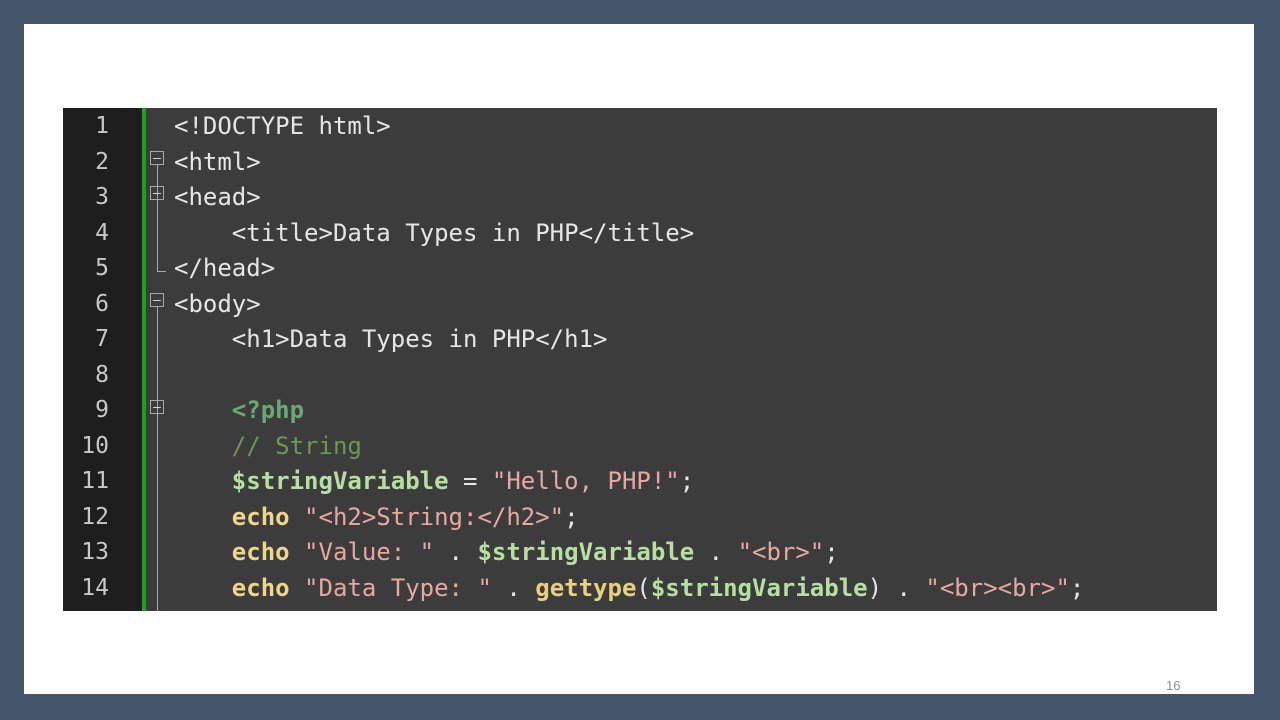 The height and width of the screenshot is (720, 1280). What do you see at coordinates (1173, 685) in the screenshot?
I see `page-number: 16` at bounding box center [1173, 685].